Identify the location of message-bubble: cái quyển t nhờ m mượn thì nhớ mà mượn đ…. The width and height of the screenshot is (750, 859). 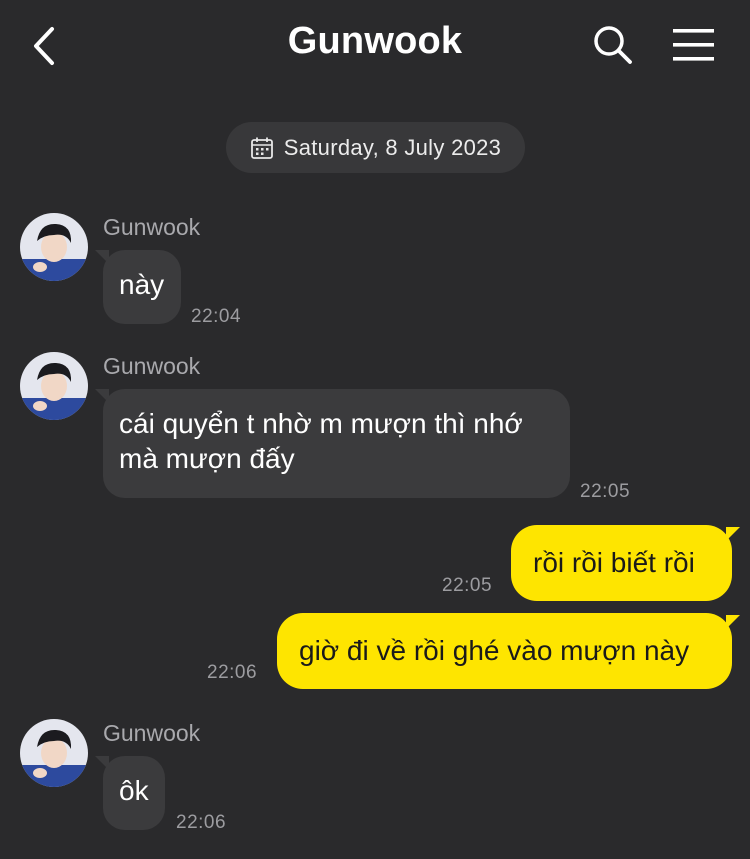
(336, 443).